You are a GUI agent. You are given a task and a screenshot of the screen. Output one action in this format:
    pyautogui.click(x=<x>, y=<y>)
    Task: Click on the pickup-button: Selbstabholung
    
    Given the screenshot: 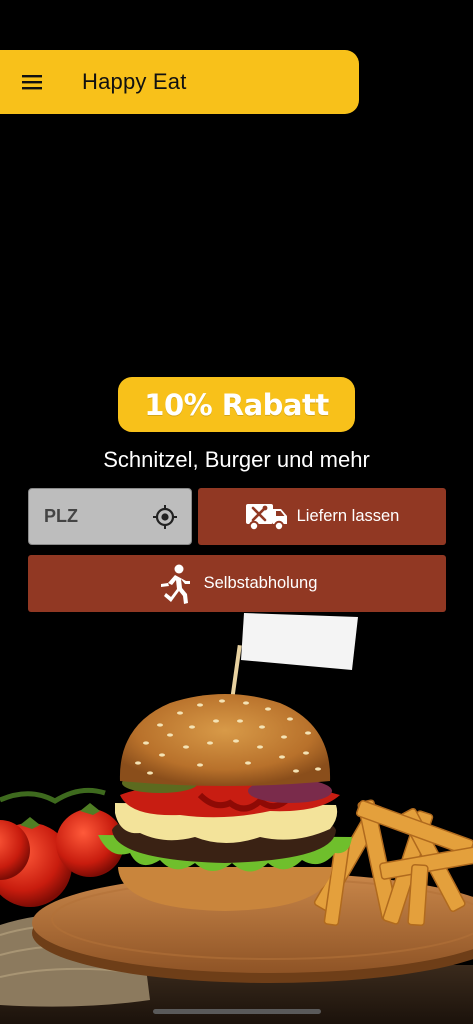 What is the action you would take?
    pyautogui.click(x=237, y=583)
    